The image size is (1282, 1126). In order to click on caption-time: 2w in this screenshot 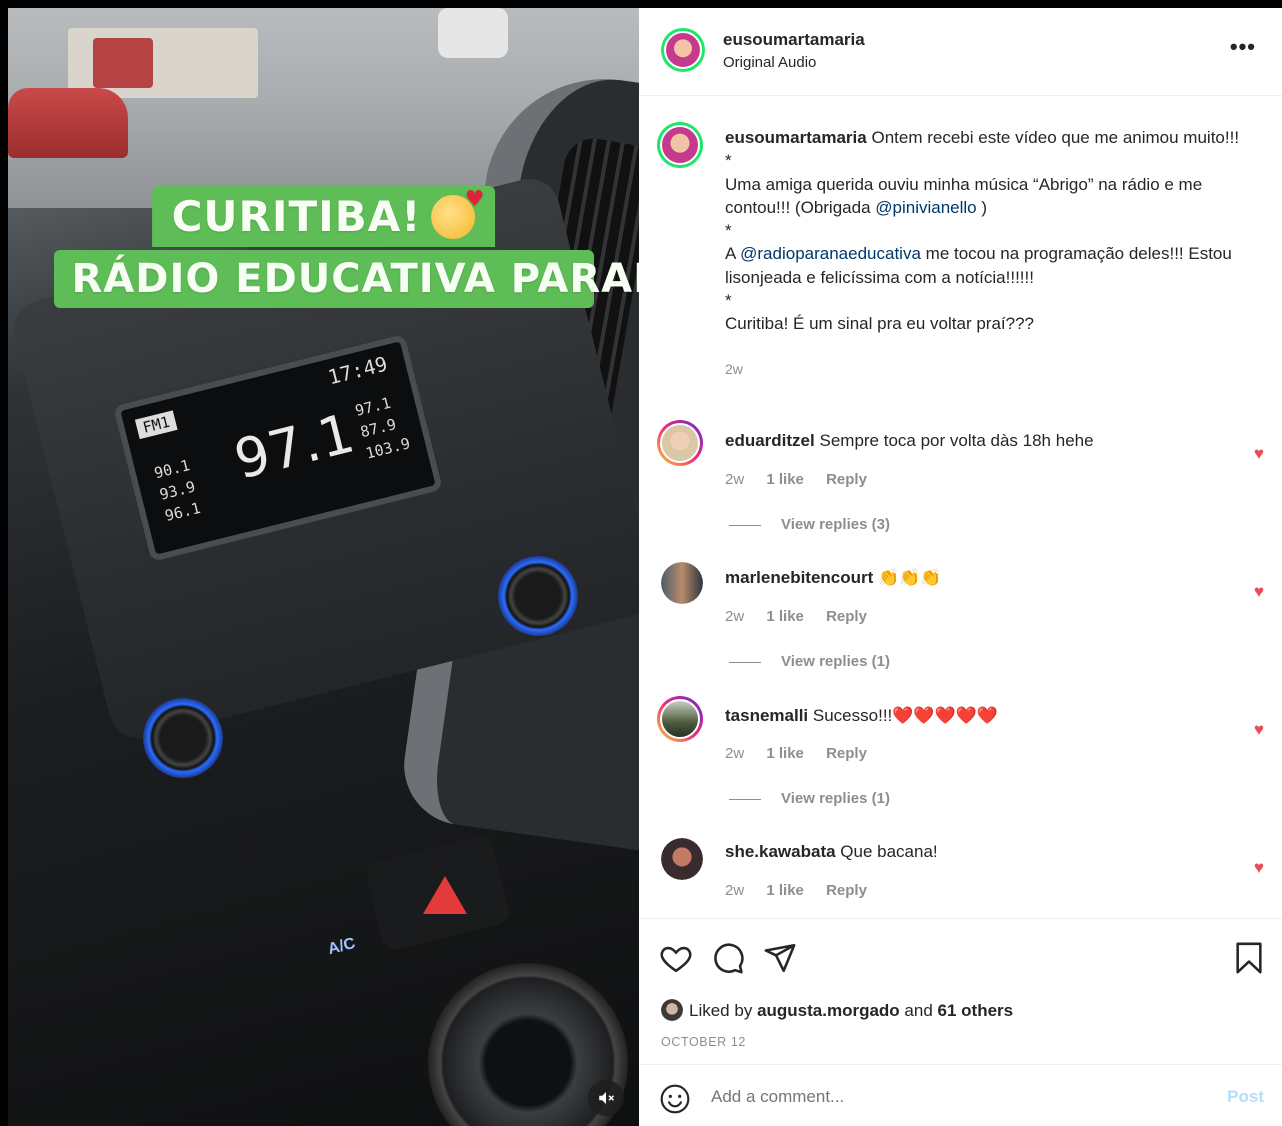, I will do `click(995, 369)`.